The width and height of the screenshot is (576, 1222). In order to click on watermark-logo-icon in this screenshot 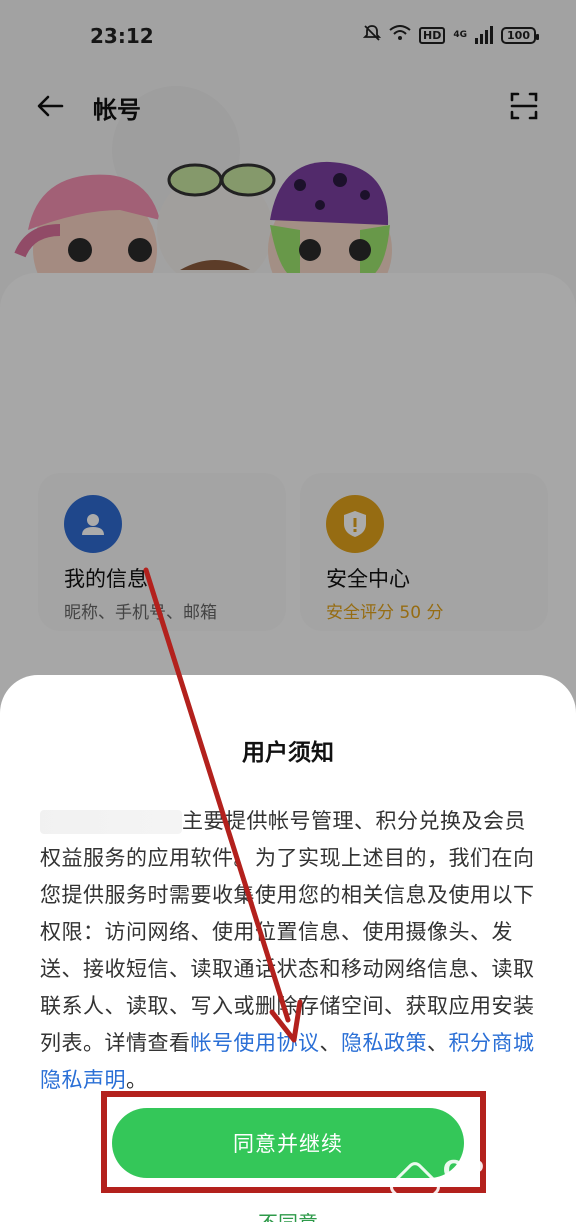, I will do `click(415, 1187)`.